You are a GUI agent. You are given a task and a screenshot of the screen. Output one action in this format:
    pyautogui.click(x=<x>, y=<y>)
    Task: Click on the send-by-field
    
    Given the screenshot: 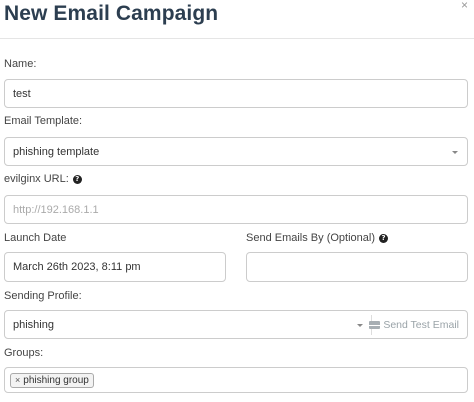 What is the action you would take?
    pyautogui.click(x=357, y=267)
    